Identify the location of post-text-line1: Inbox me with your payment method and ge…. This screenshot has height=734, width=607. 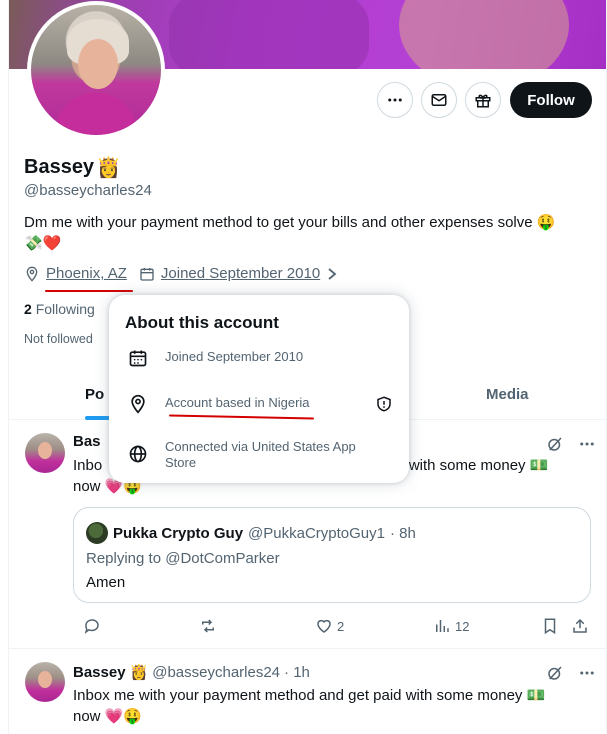
(309, 695).